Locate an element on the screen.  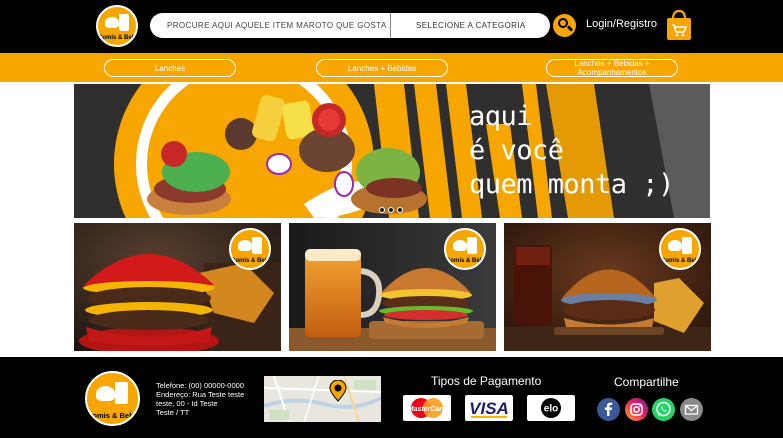
mail-share-button is located at coordinates (691, 409).